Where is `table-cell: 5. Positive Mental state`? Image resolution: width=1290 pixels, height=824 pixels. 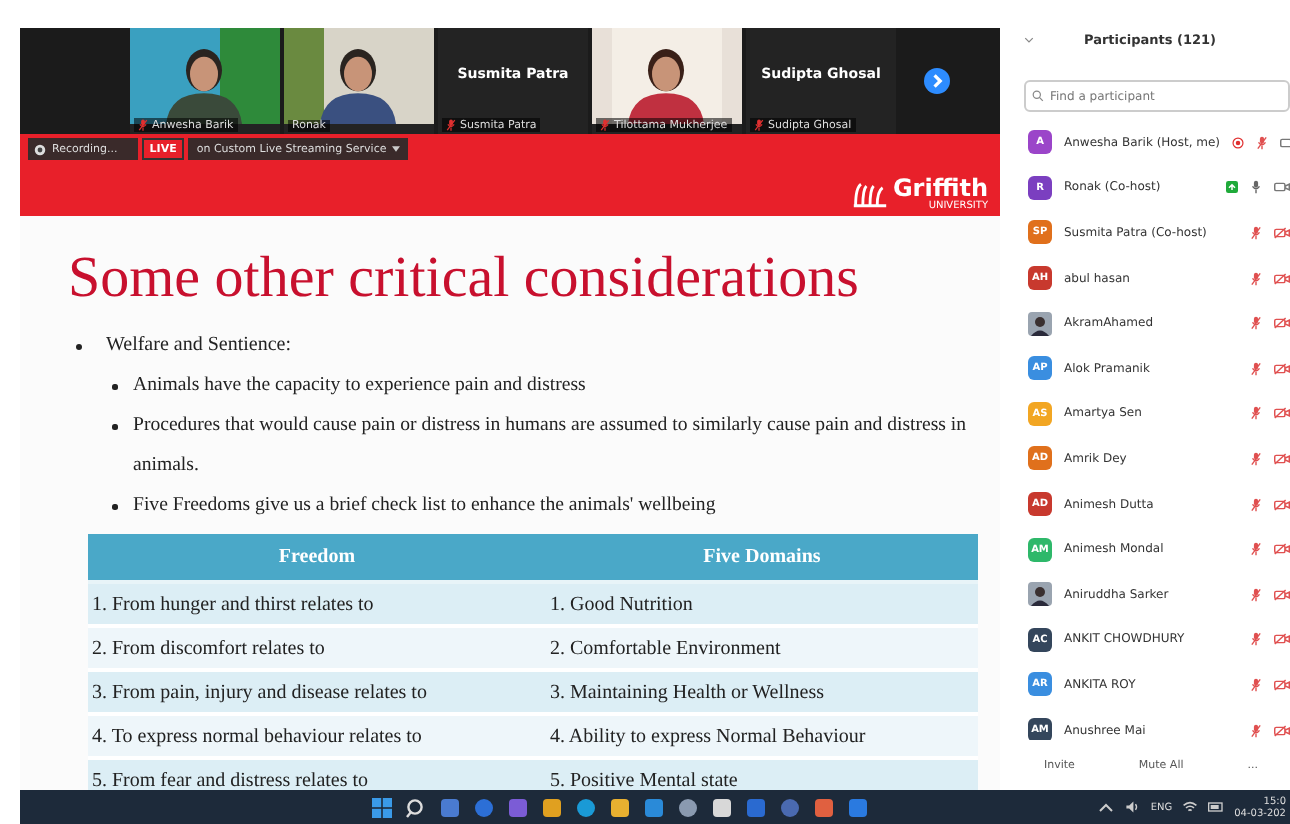
table-cell: 5. Positive Mental state is located at coordinates (761, 774).